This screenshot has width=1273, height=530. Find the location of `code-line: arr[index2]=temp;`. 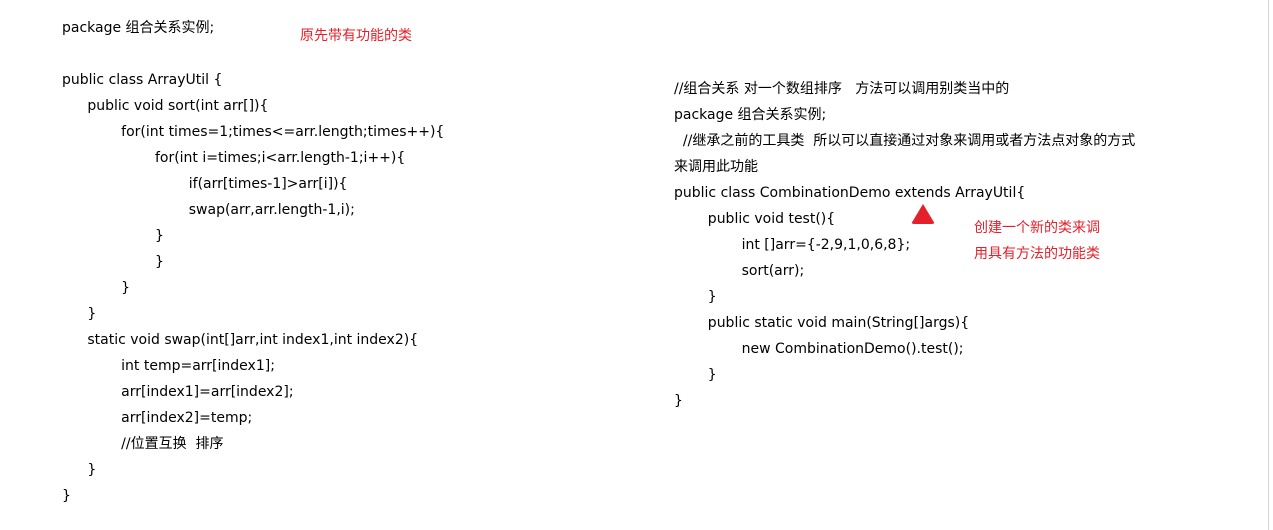

code-line: arr[index2]=temp; is located at coordinates (171, 418).